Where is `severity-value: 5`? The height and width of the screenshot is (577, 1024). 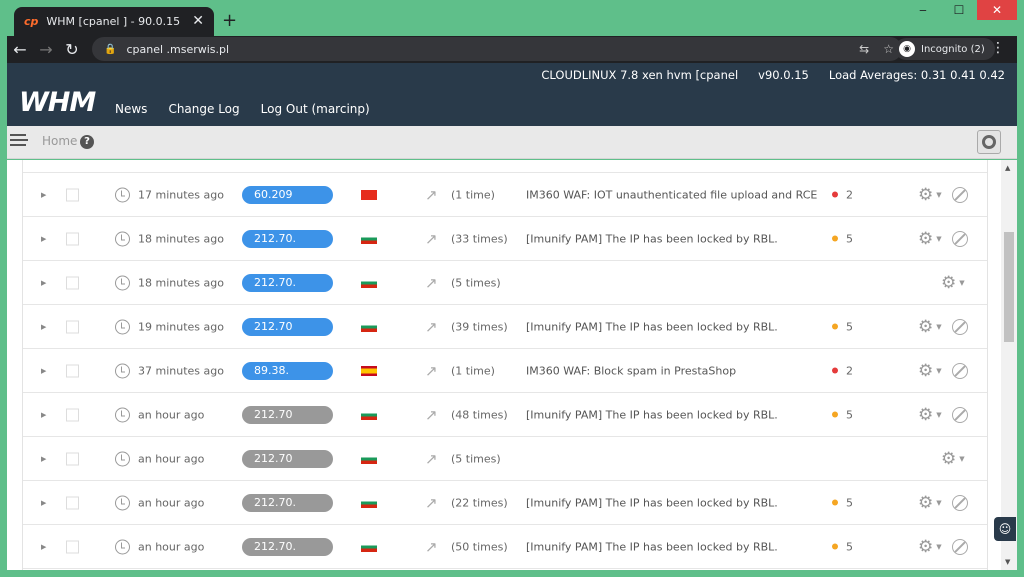
severity-value: 5 is located at coordinates (849, 326).